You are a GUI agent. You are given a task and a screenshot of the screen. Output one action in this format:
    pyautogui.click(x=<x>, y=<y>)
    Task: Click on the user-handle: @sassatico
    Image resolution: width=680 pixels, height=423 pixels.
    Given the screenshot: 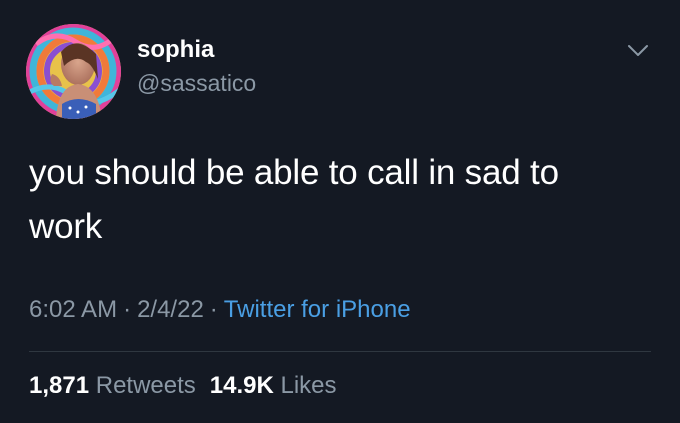 What is the action you would take?
    pyautogui.click(x=196, y=83)
    